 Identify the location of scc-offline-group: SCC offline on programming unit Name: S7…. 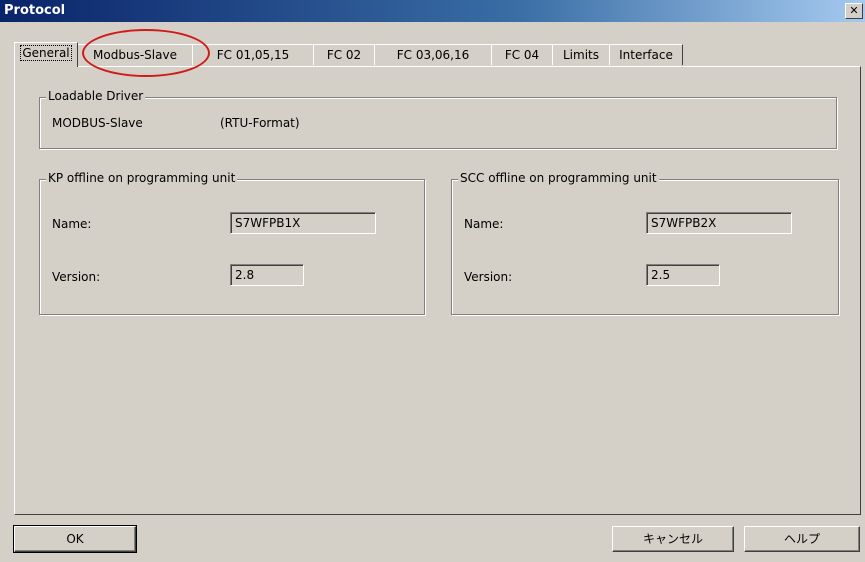
(645, 243).